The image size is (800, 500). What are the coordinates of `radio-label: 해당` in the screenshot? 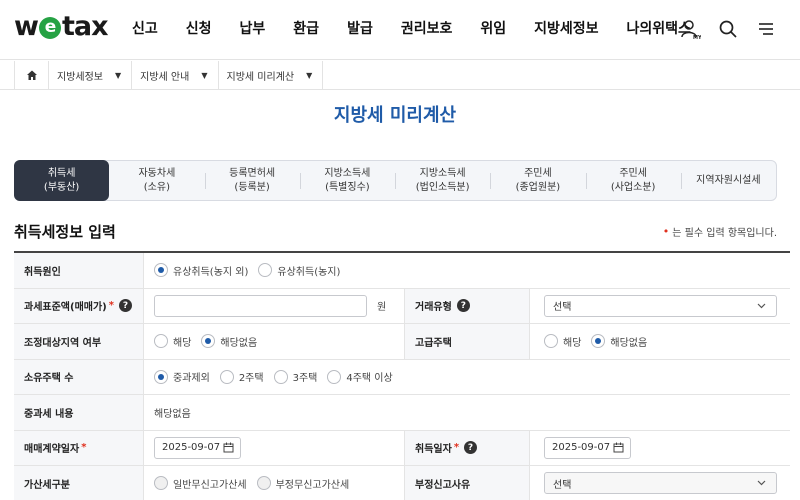 It's located at (182, 343).